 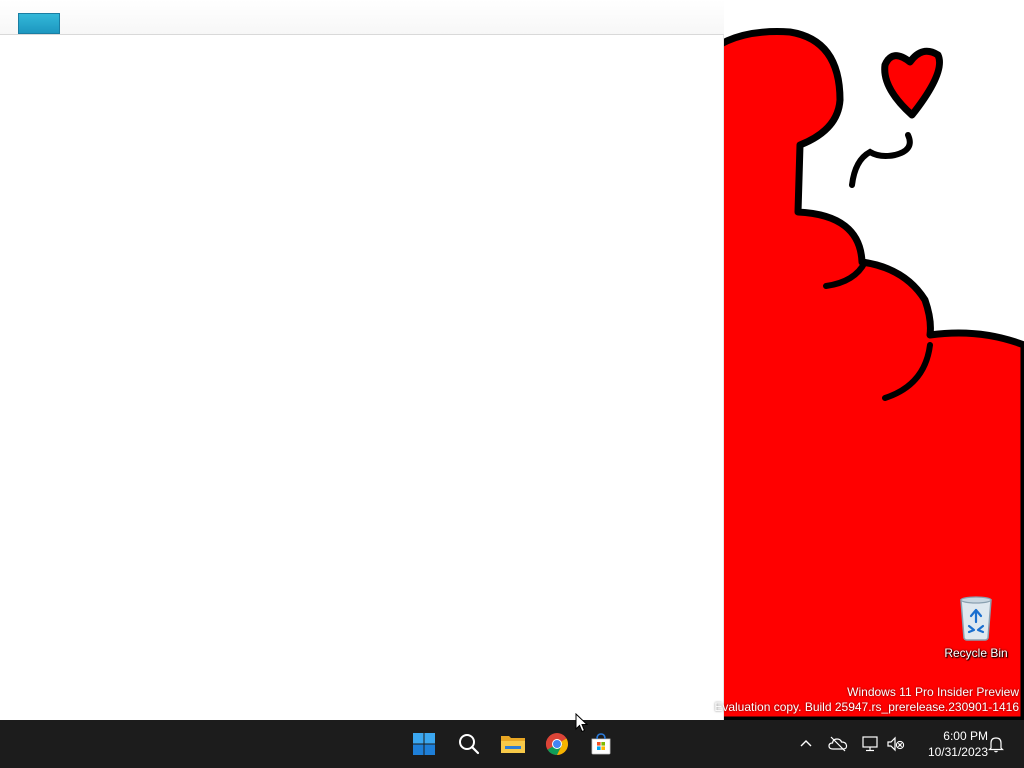 What do you see at coordinates (957, 752) in the screenshot?
I see `clock-date: 10/31/2023` at bounding box center [957, 752].